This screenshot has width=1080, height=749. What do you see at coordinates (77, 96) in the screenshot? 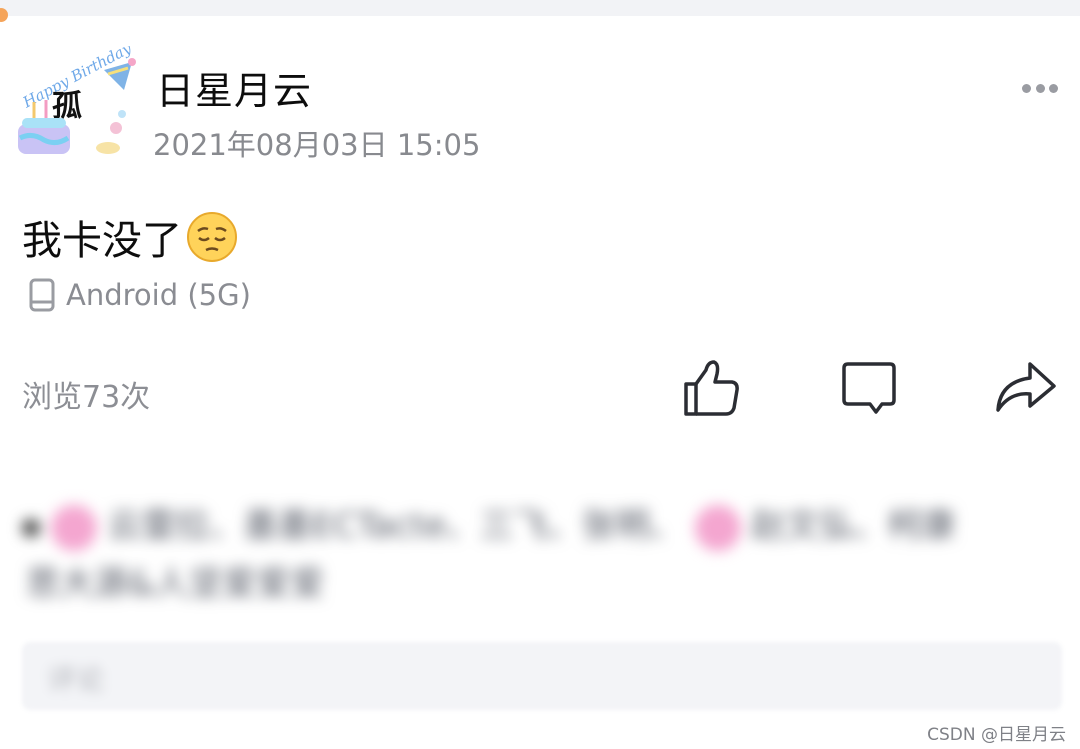
I see `birthday-cake-avatar-icon: Happy Birthday 孤` at bounding box center [77, 96].